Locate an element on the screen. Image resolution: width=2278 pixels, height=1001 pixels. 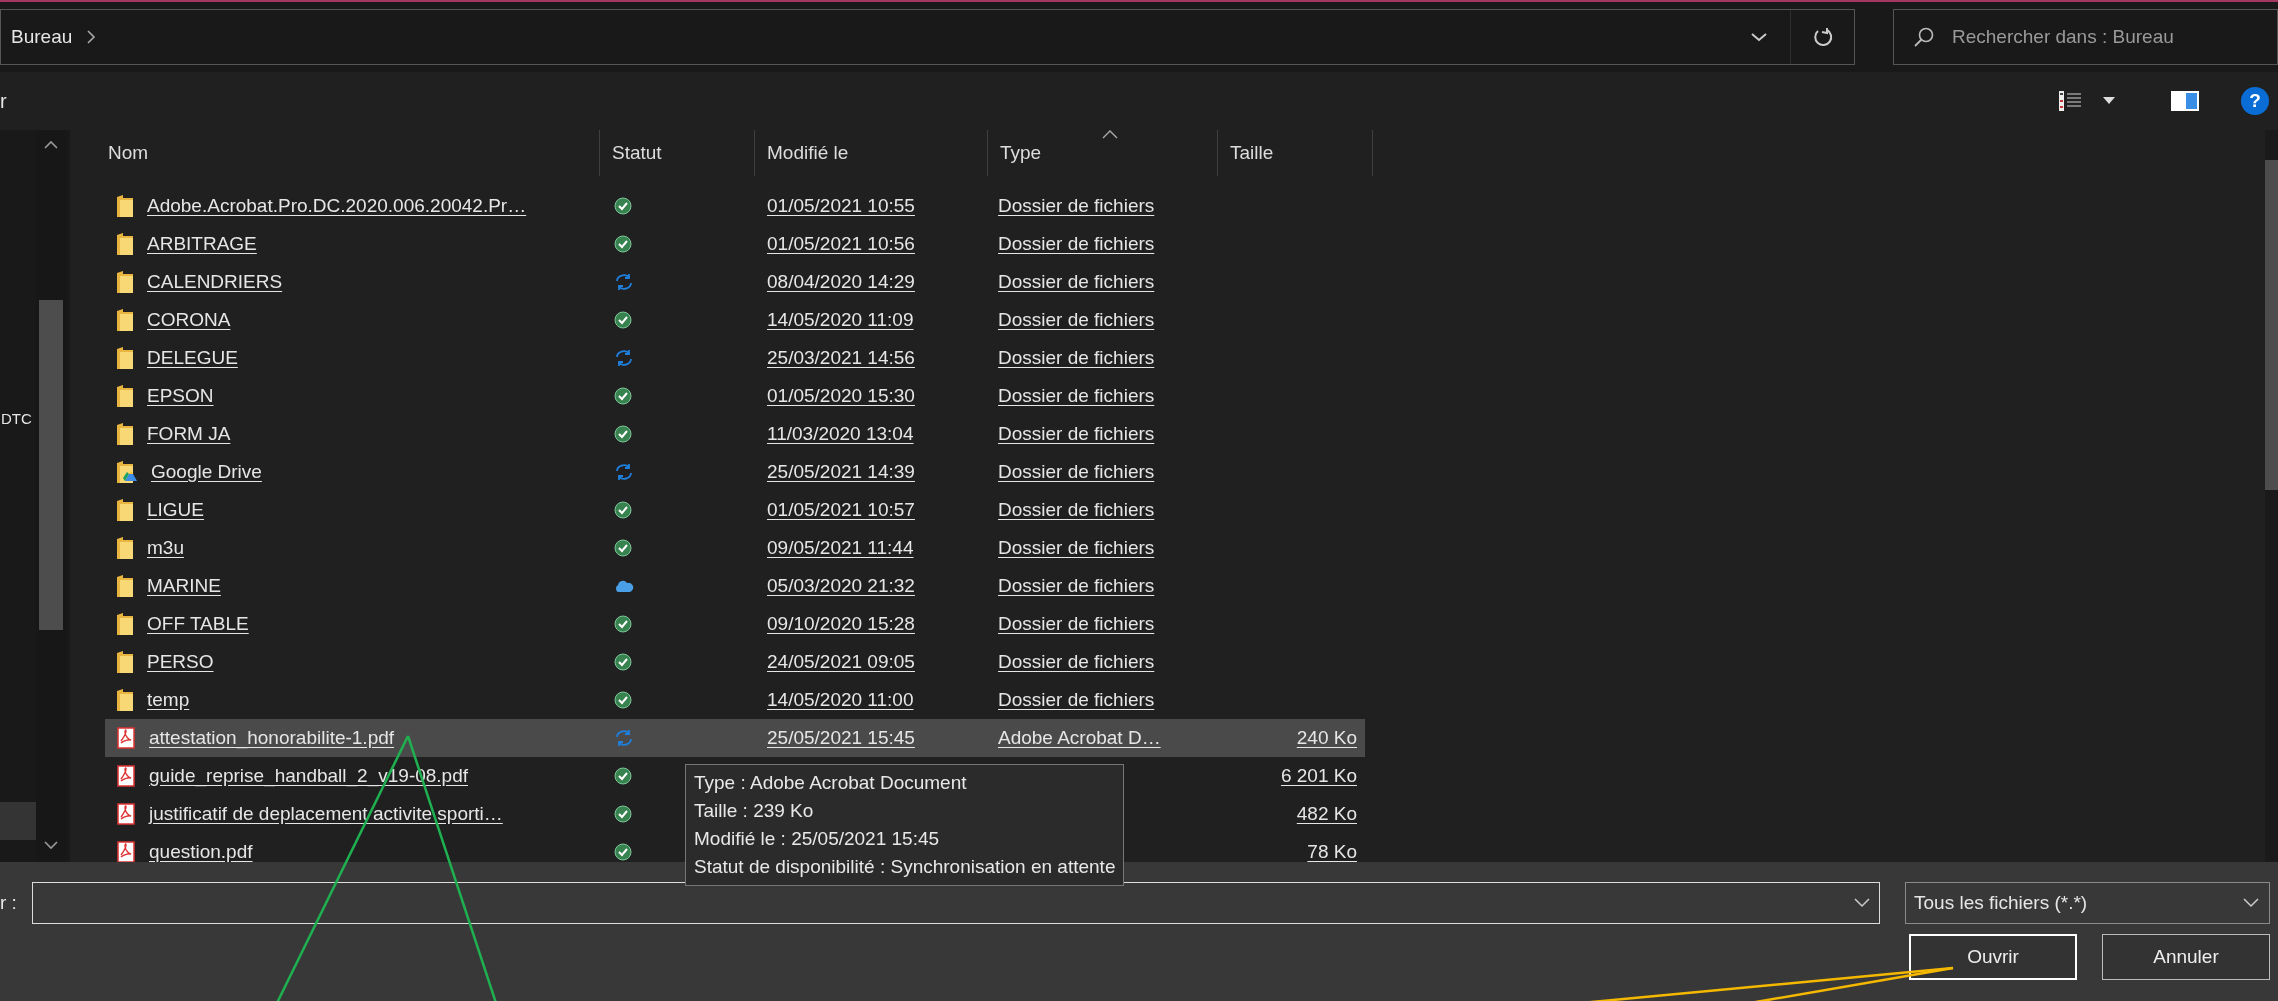
search-field: Rechercher dans : Bureau is located at coordinates (2085, 37).